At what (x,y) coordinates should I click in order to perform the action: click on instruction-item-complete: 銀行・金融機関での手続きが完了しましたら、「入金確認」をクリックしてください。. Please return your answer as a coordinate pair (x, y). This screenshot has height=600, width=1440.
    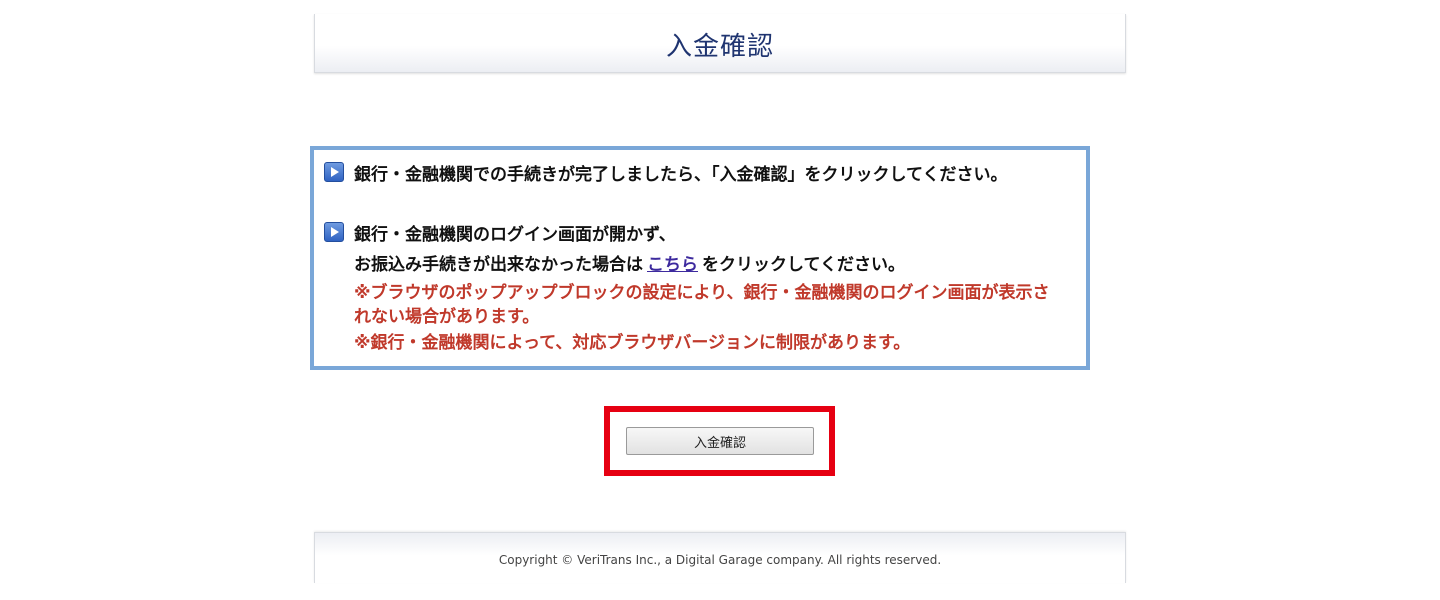
    Looking at the image, I should click on (689, 175).